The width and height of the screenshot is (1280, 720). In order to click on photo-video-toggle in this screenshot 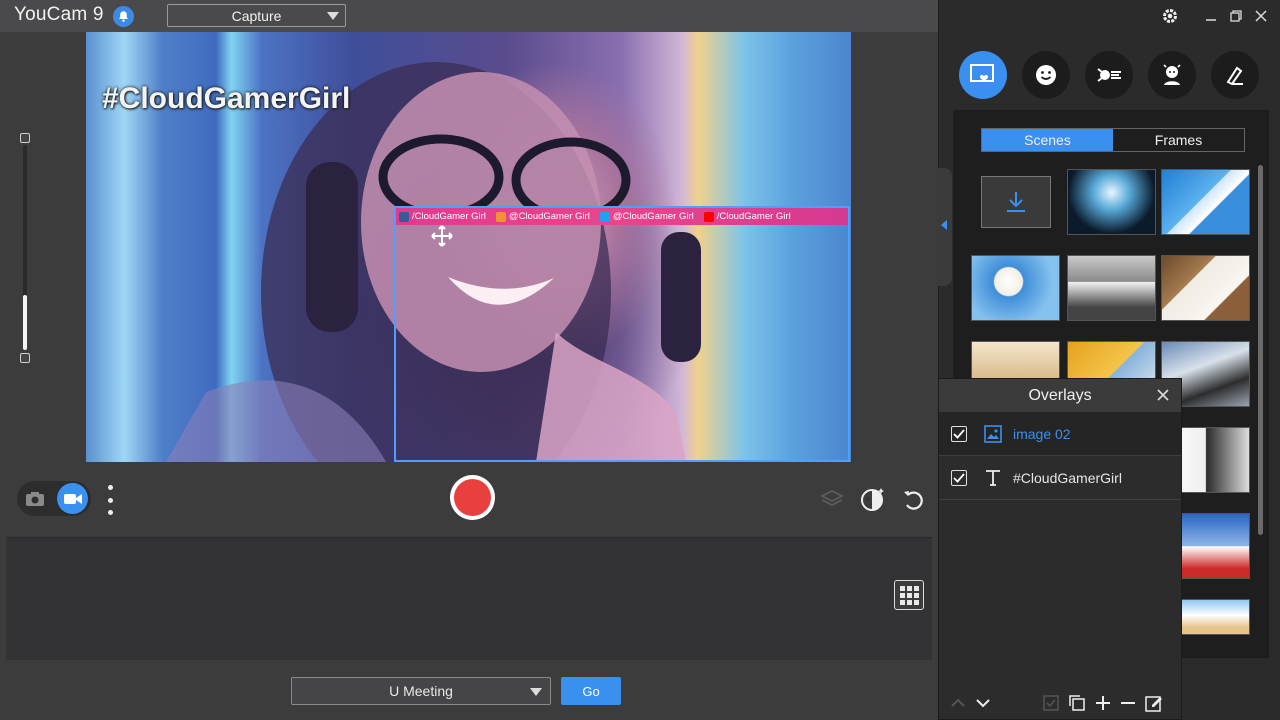, I will do `click(54, 498)`.